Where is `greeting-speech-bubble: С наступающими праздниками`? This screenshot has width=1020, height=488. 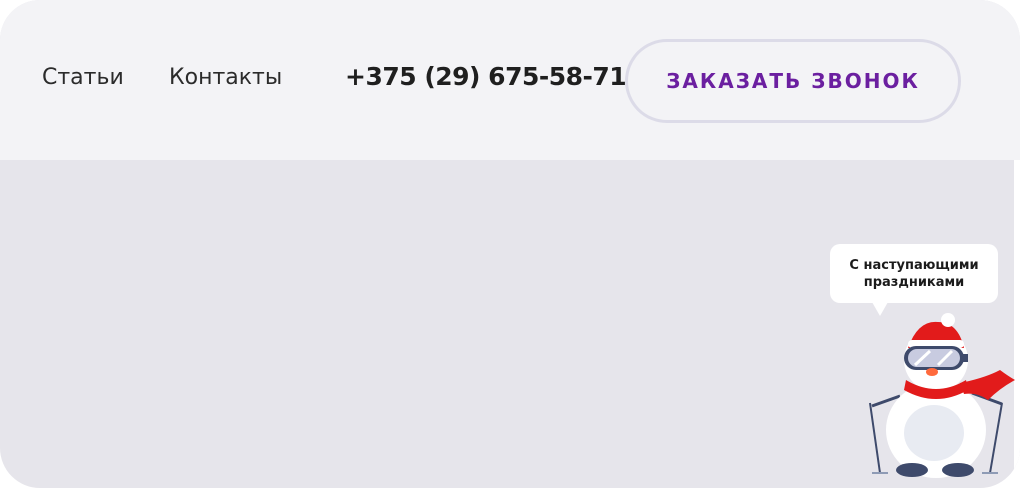
greeting-speech-bubble: С наступающими праздниками is located at coordinates (914, 273).